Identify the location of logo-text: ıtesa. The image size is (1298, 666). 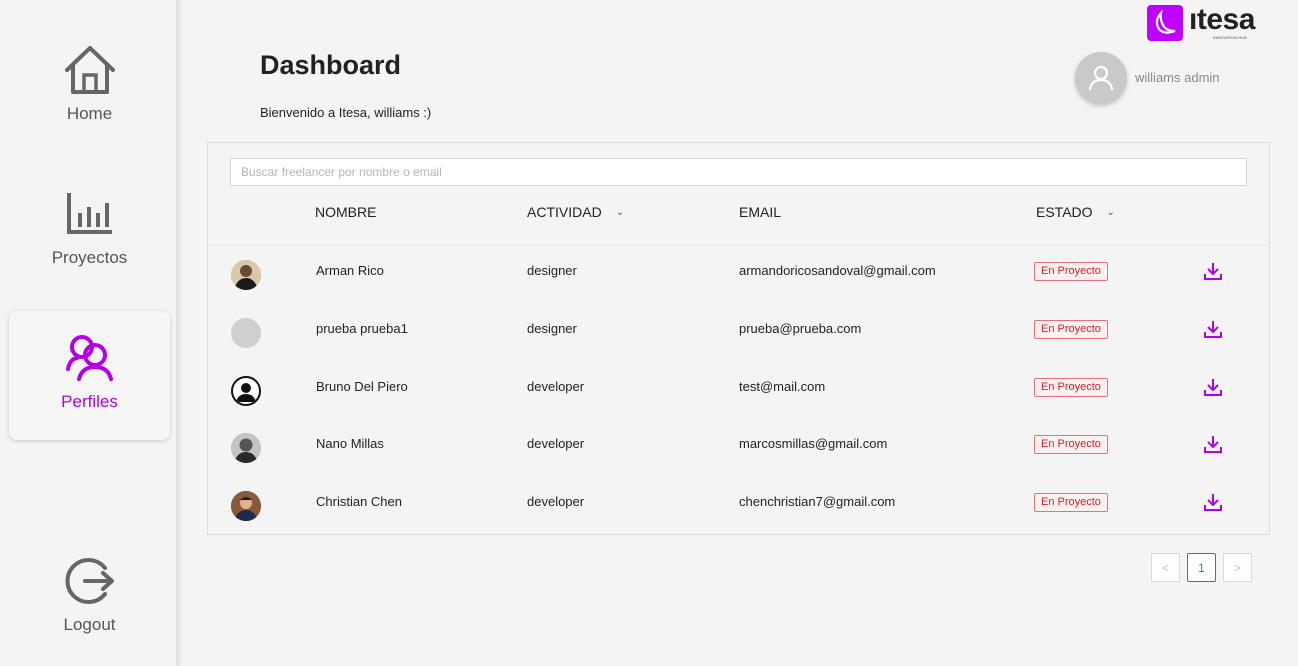
(1222, 19).